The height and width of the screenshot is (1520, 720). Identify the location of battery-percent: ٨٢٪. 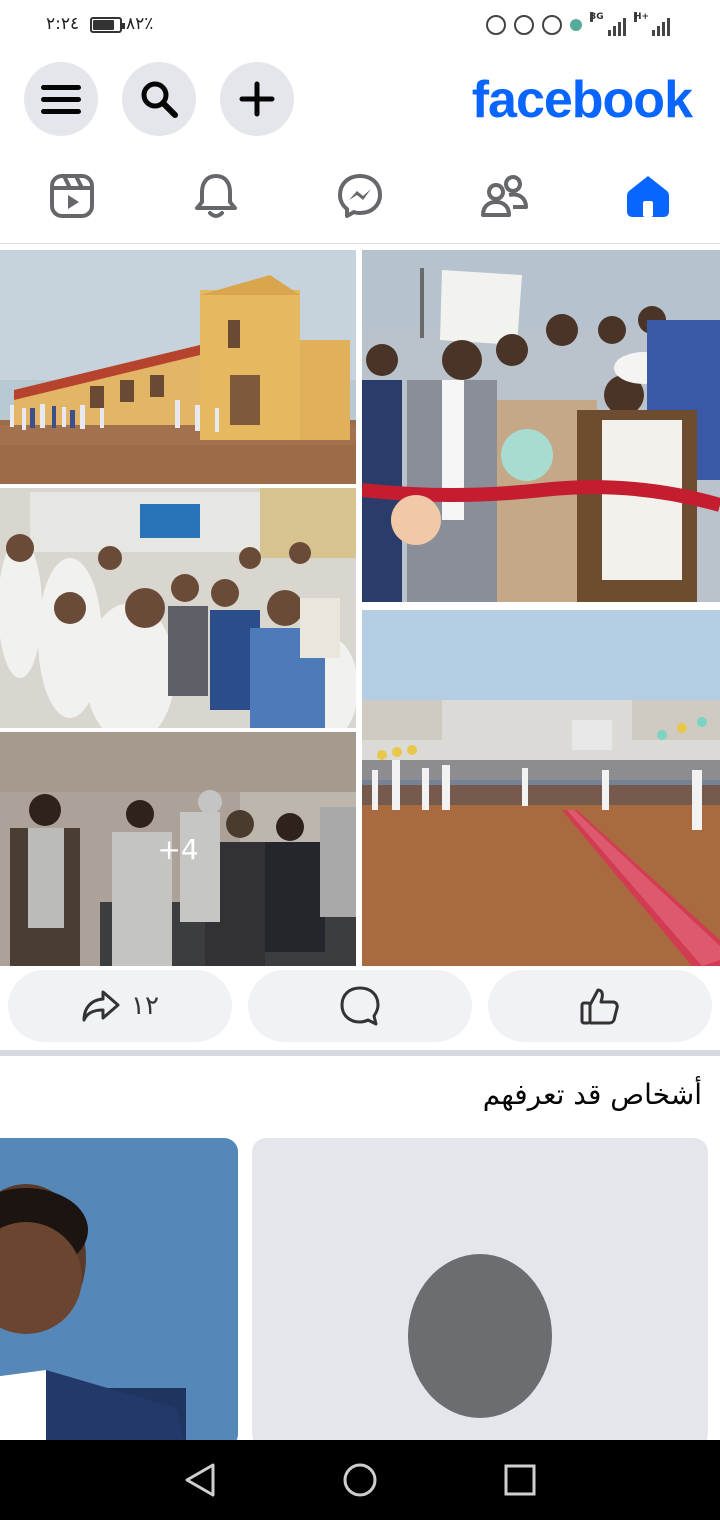
(140, 24).